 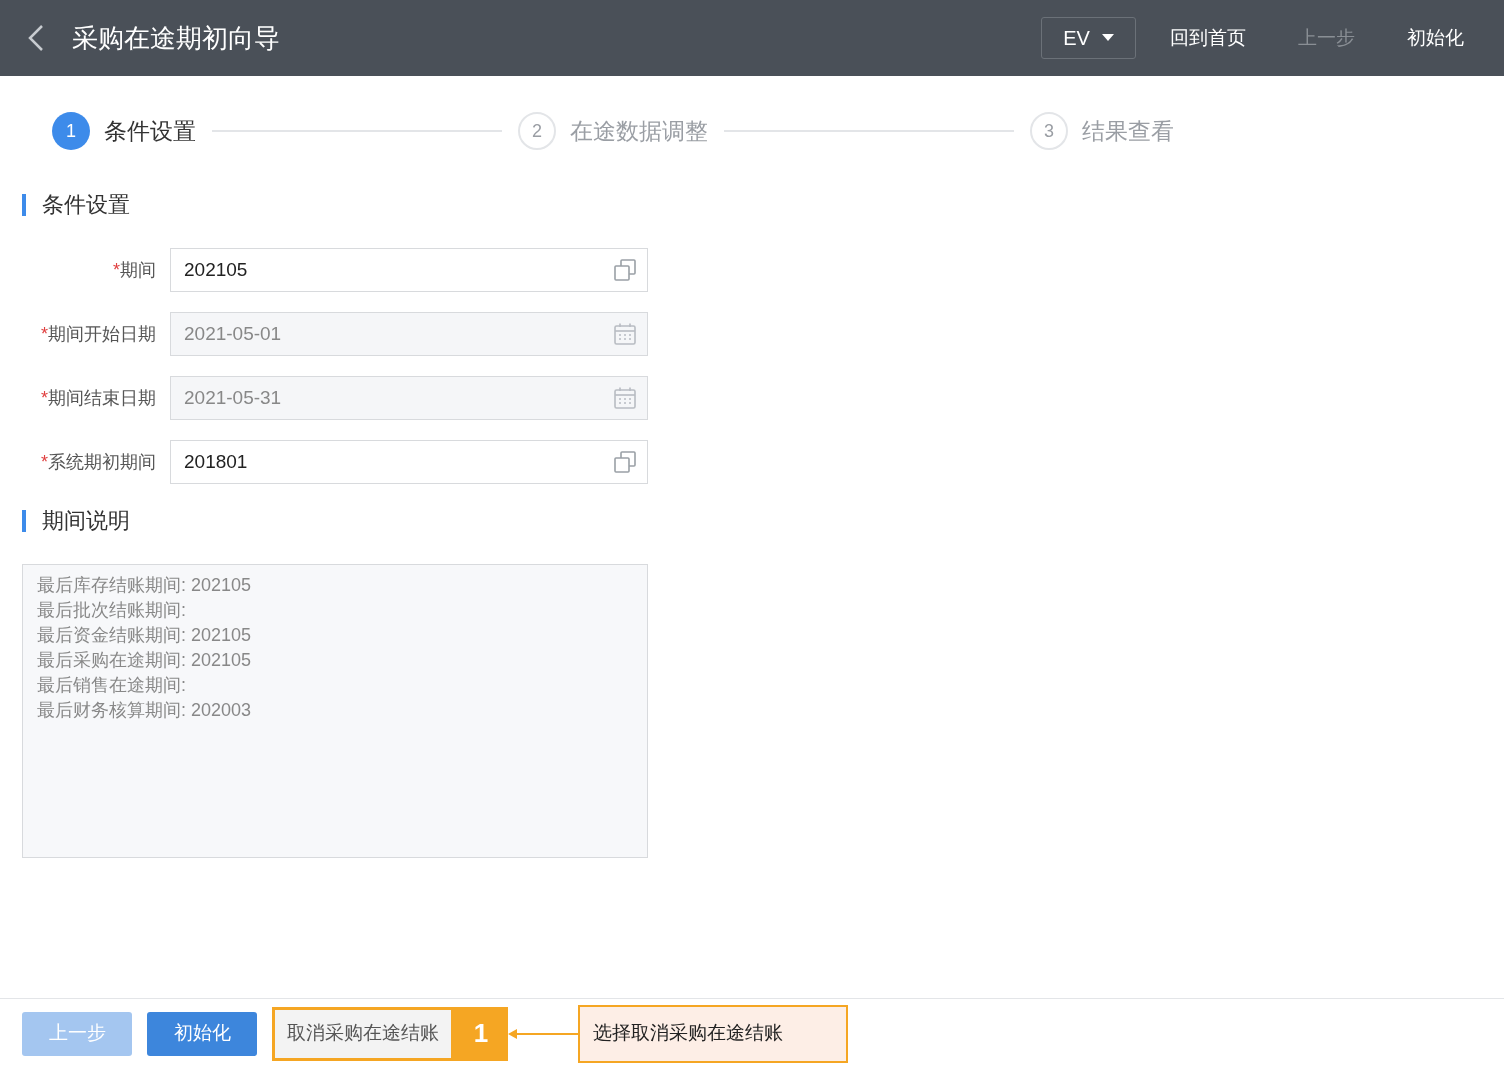 What do you see at coordinates (150, 131) in the screenshot?
I see `step-label: 条件设置` at bounding box center [150, 131].